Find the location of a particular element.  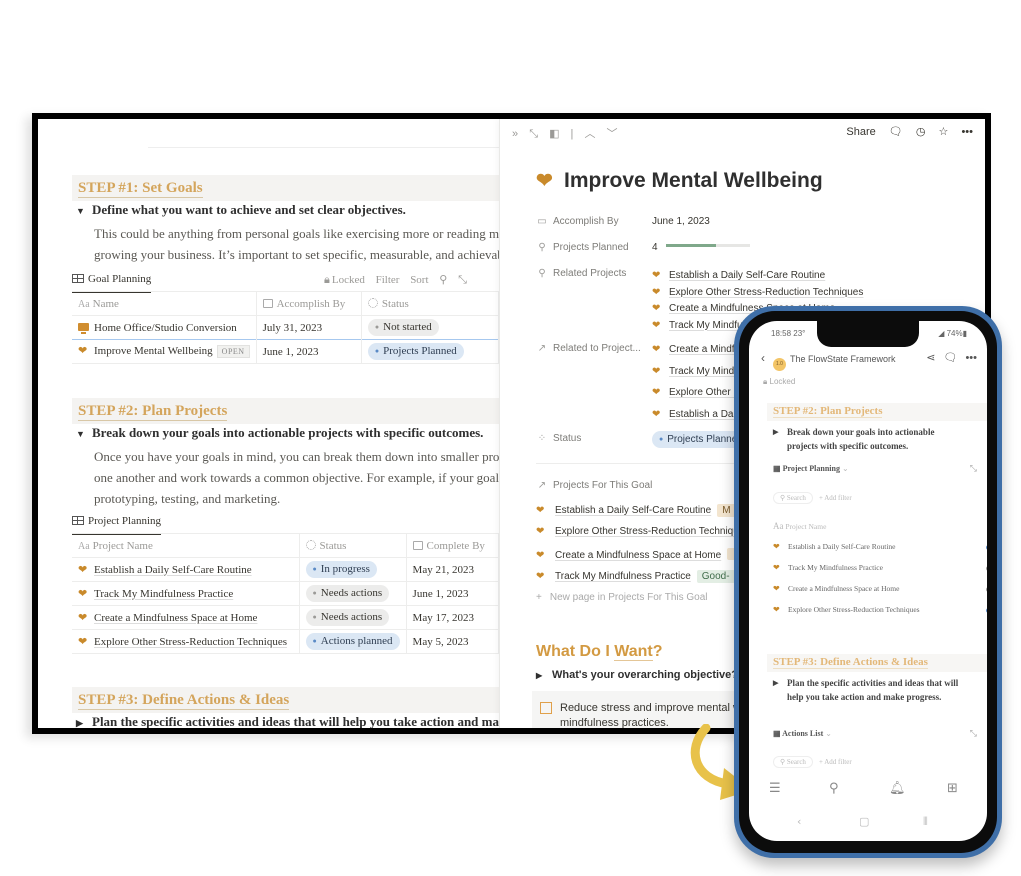

home-icon: ▢ is located at coordinates (864, 821).